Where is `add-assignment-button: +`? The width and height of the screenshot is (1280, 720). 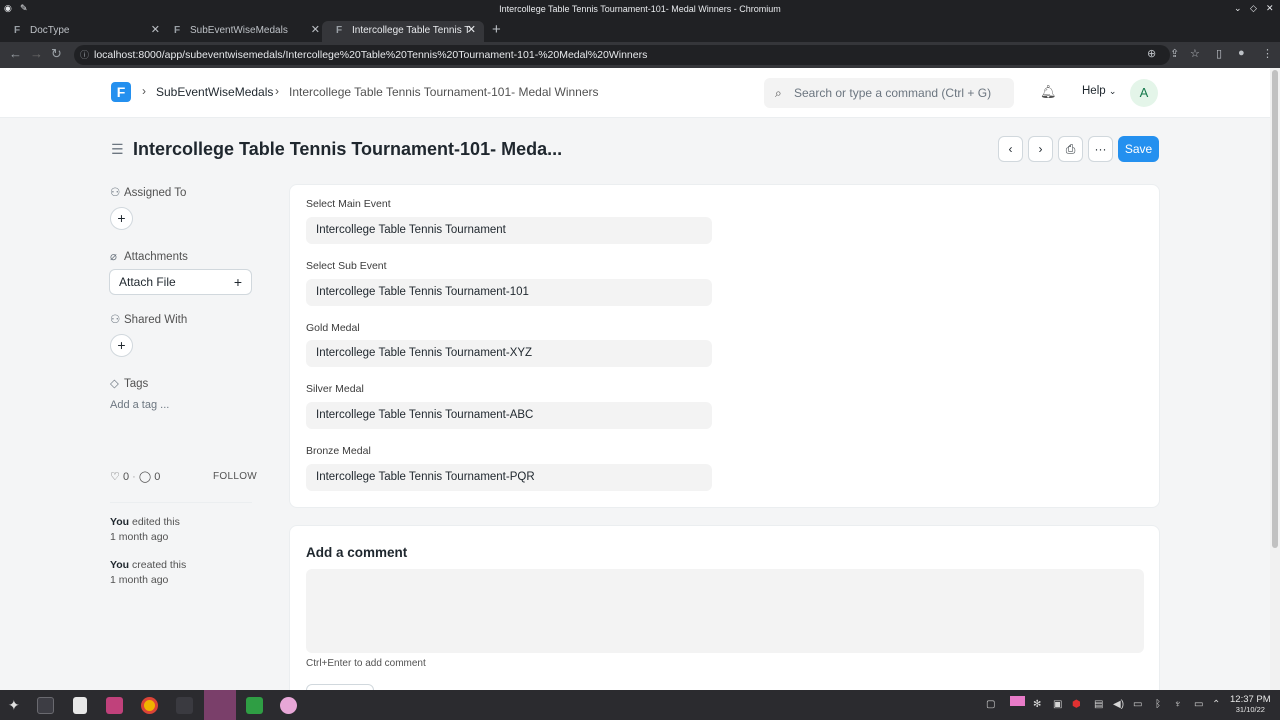 add-assignment-button: + is located at coordinates (121, 218).